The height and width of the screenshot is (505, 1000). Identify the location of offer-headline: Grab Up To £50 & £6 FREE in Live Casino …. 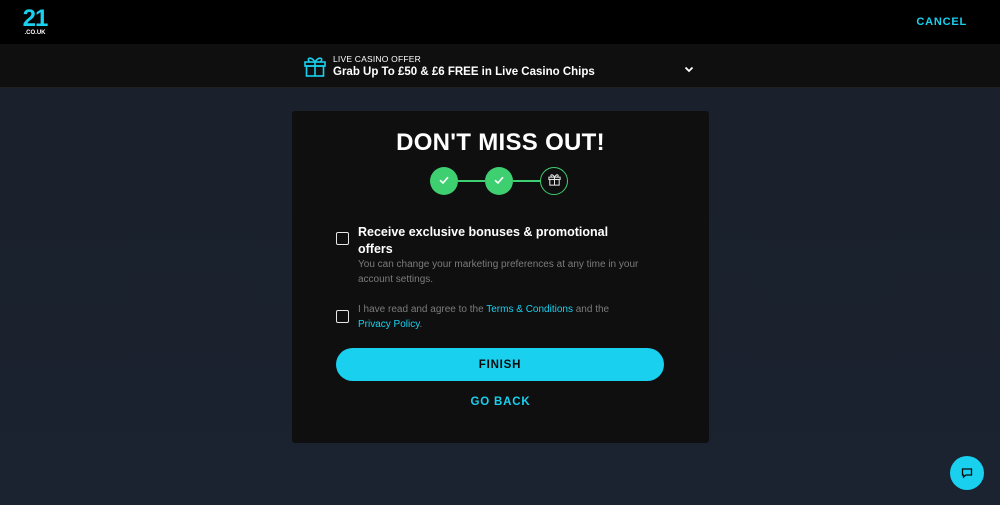
(464, 72).